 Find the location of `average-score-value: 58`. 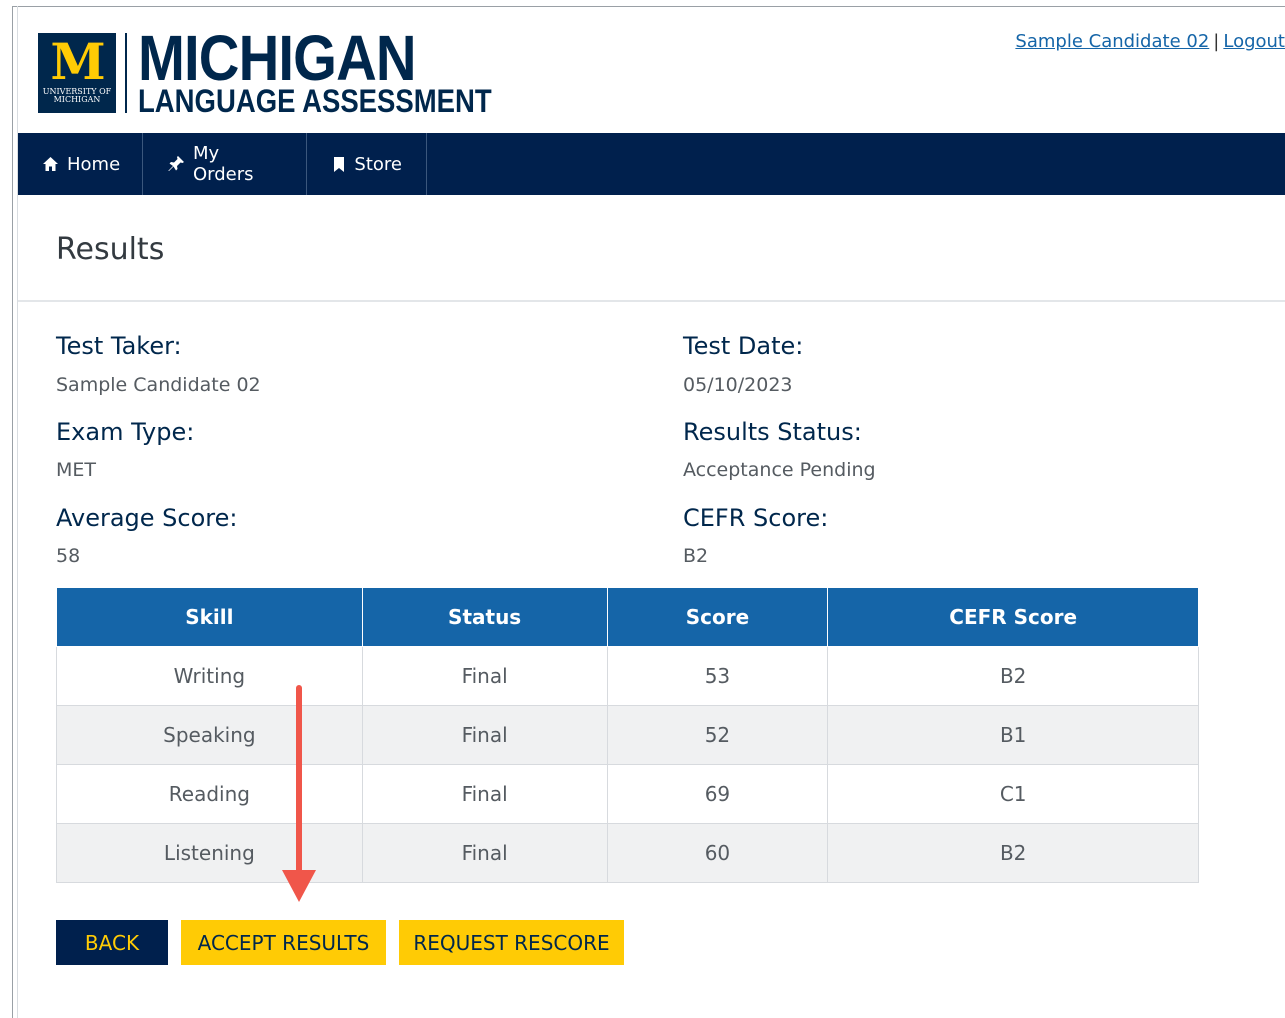

average-score-value: 58 is located at coordinates (68, 556).